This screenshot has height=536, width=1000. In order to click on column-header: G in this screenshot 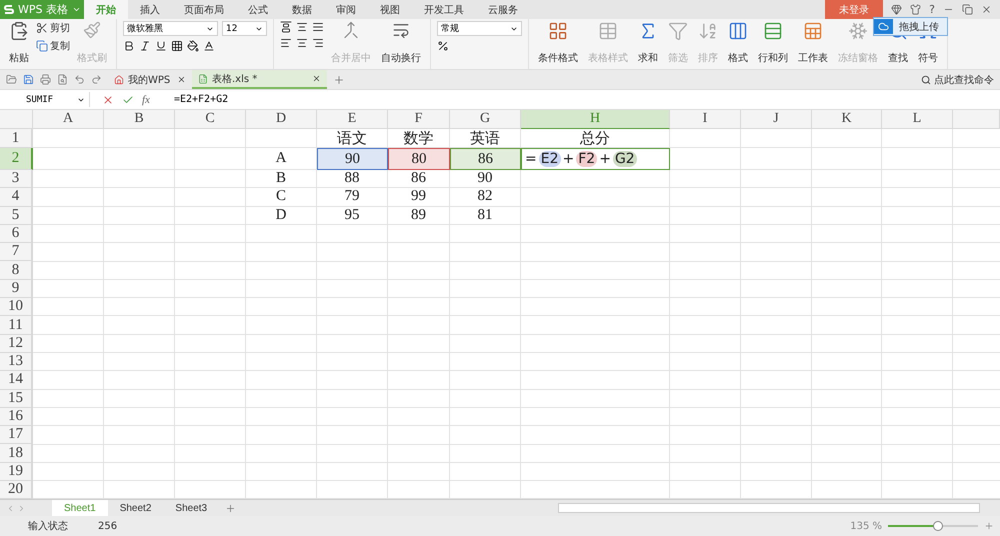, I will do `click(485, 119)`.